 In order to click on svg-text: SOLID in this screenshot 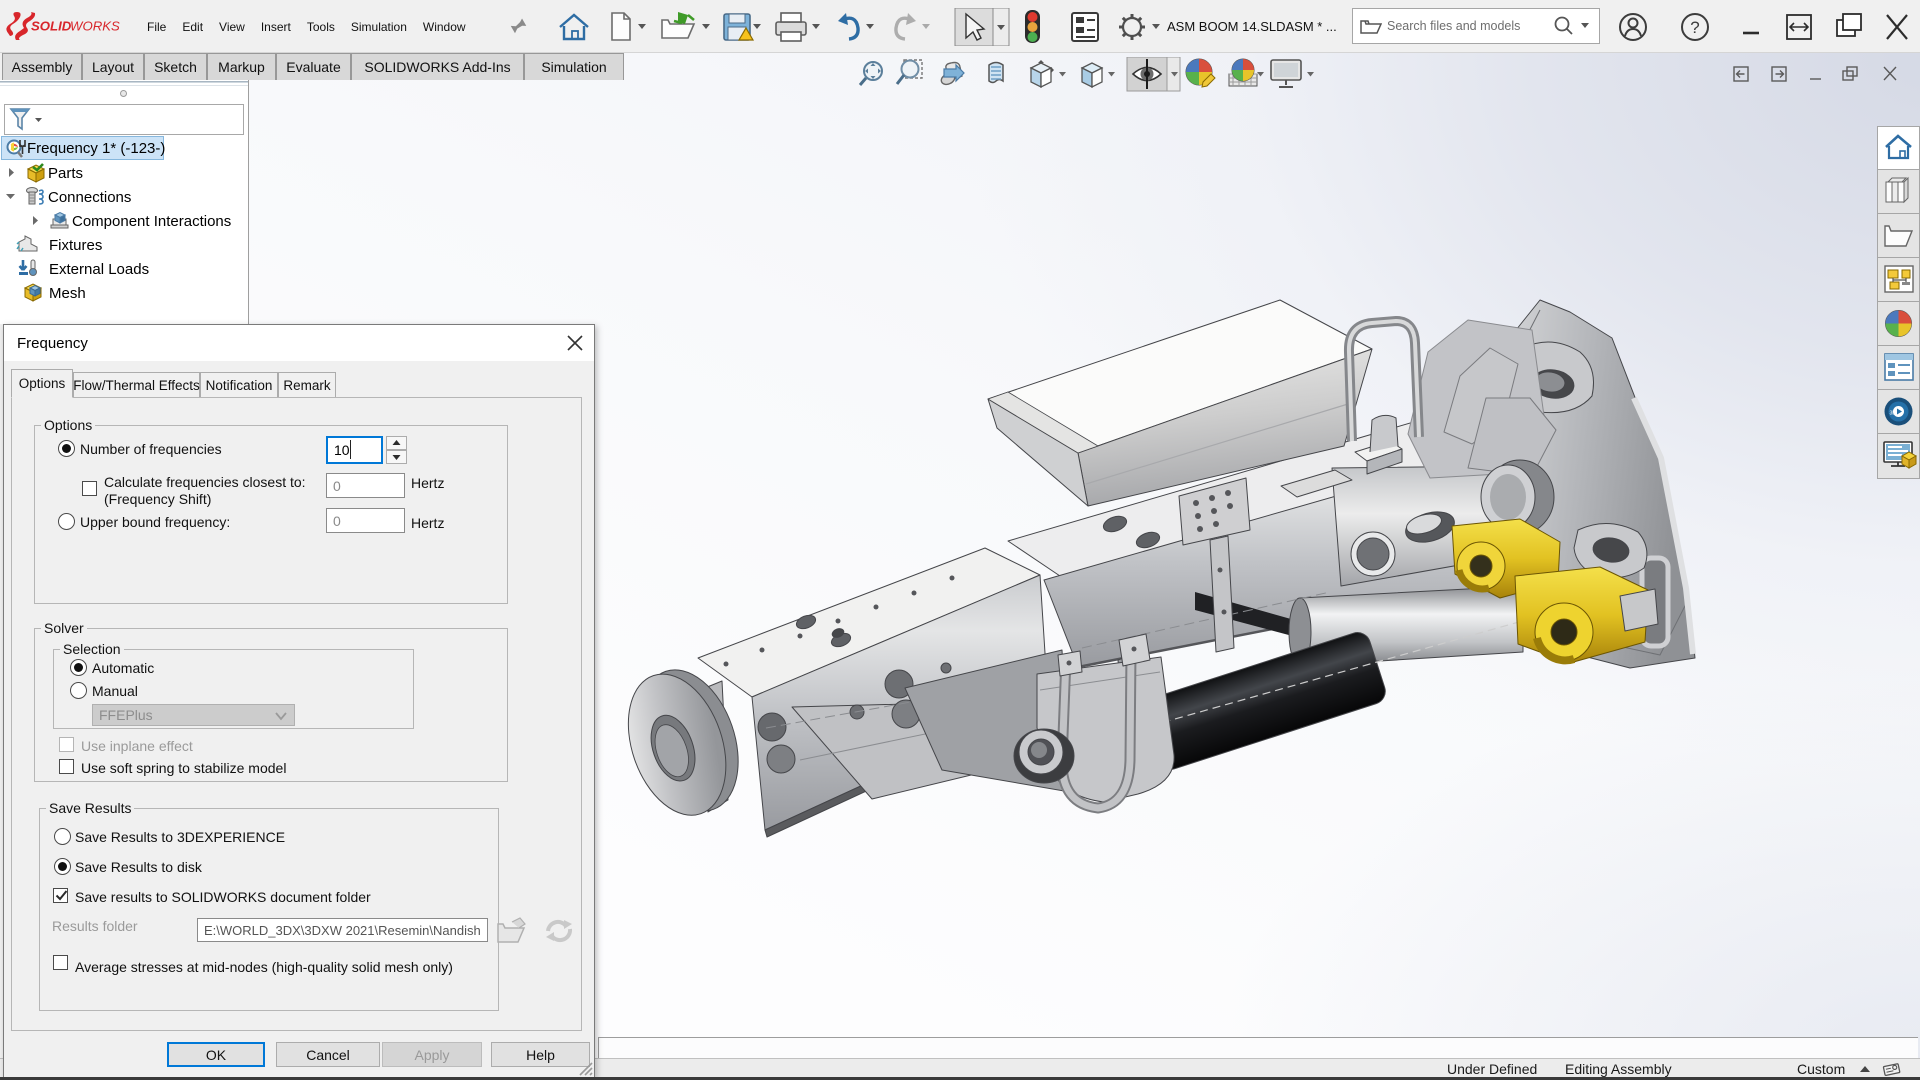, I will do `click(51, 26)`.